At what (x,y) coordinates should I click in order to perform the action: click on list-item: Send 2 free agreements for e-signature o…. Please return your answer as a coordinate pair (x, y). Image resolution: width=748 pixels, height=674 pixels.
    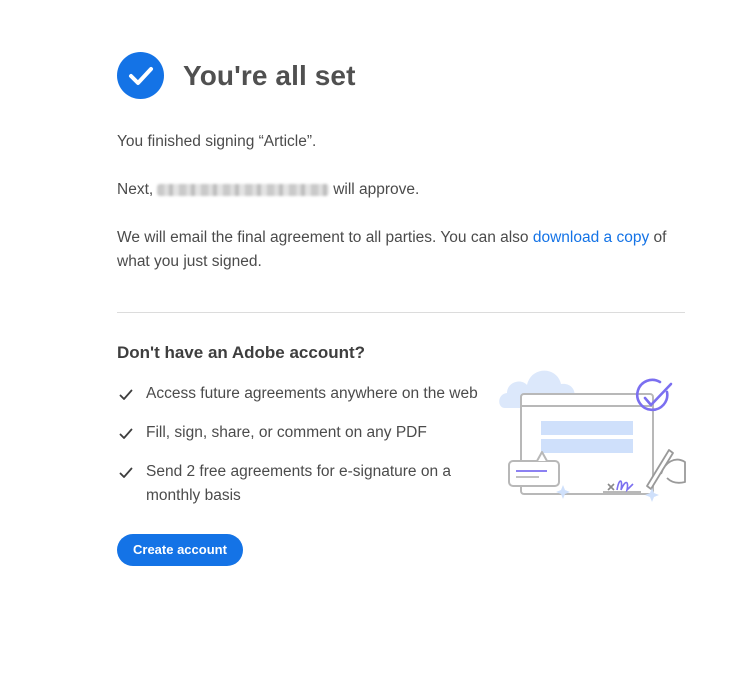
    Looking at the image, I should click on (302, 484).